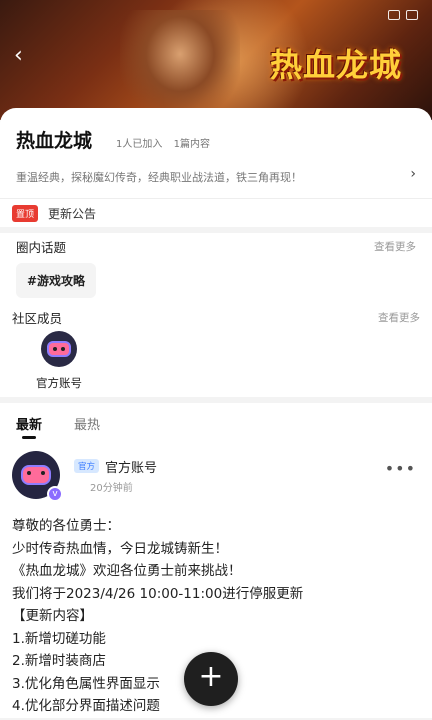 The width and height of the screenshot is (432, 720). Describe the element at coordinates (216, 213) in the screenshot. I see `notice-row: 置顶 更新公告` at that location.